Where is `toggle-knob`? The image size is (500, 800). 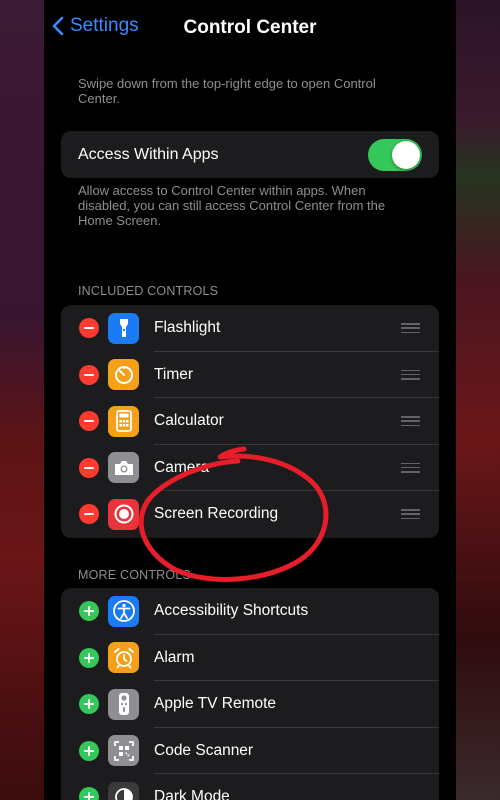
toggle-knob is located at coordinates (406, 154).